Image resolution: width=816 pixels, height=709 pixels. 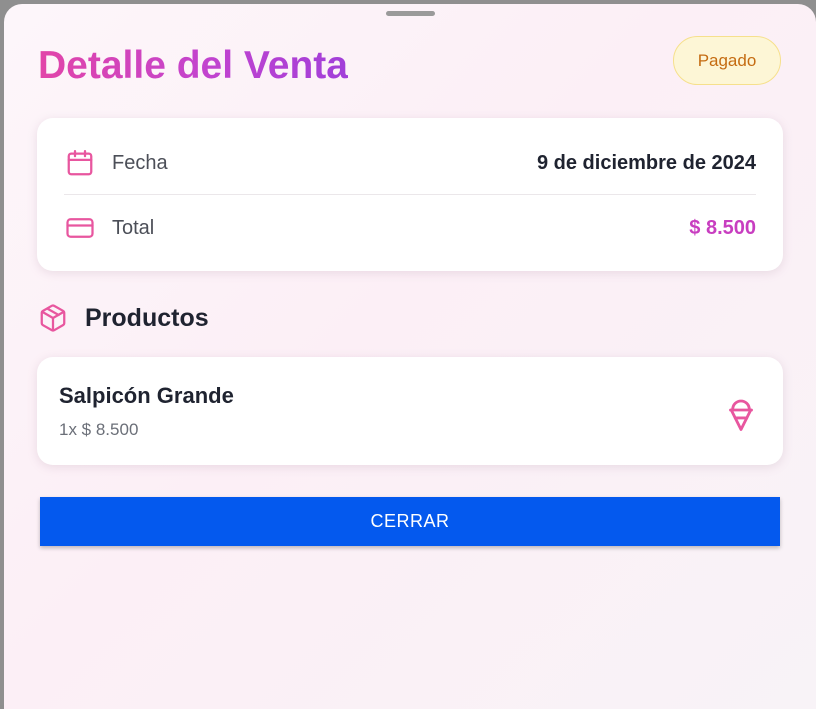 I want to click on total-value: $ 8.500, so click(x=722, y=227).